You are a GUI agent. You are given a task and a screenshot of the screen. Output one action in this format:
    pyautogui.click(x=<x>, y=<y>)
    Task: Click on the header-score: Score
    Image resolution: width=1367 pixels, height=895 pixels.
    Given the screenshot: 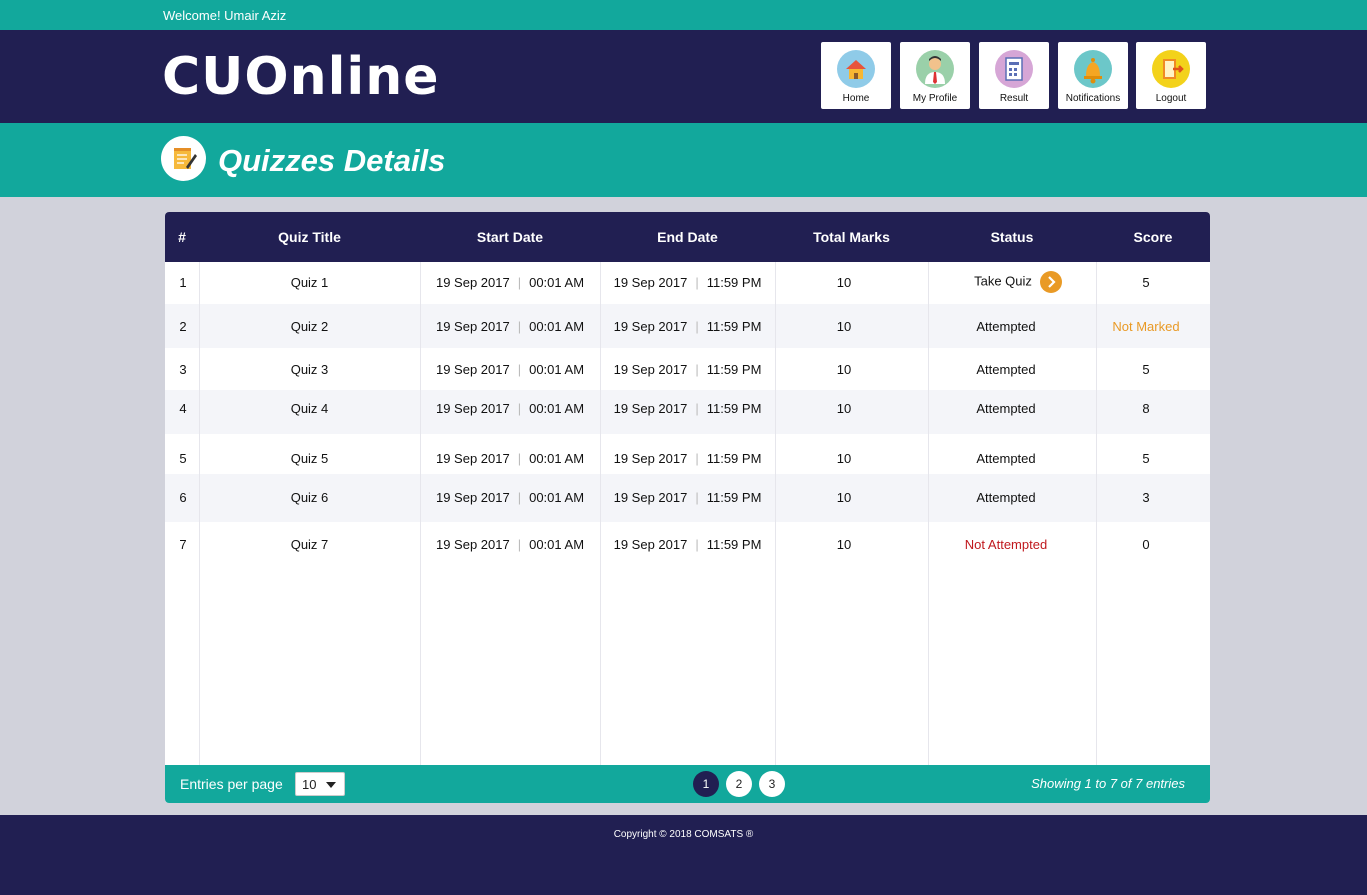 What is the action you would take?
    pyautogui.click(x=1153, y=237)
    